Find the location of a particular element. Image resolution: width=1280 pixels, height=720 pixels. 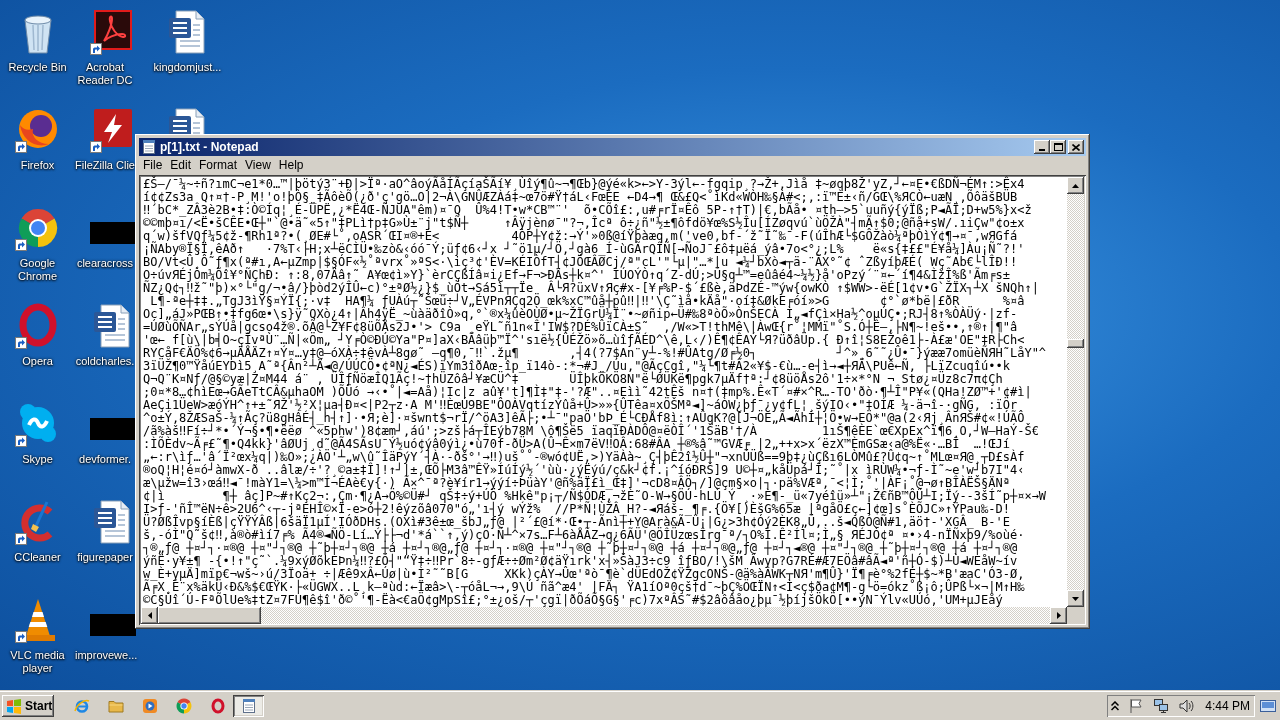

close-icon is located at coordinates (1076, 147).